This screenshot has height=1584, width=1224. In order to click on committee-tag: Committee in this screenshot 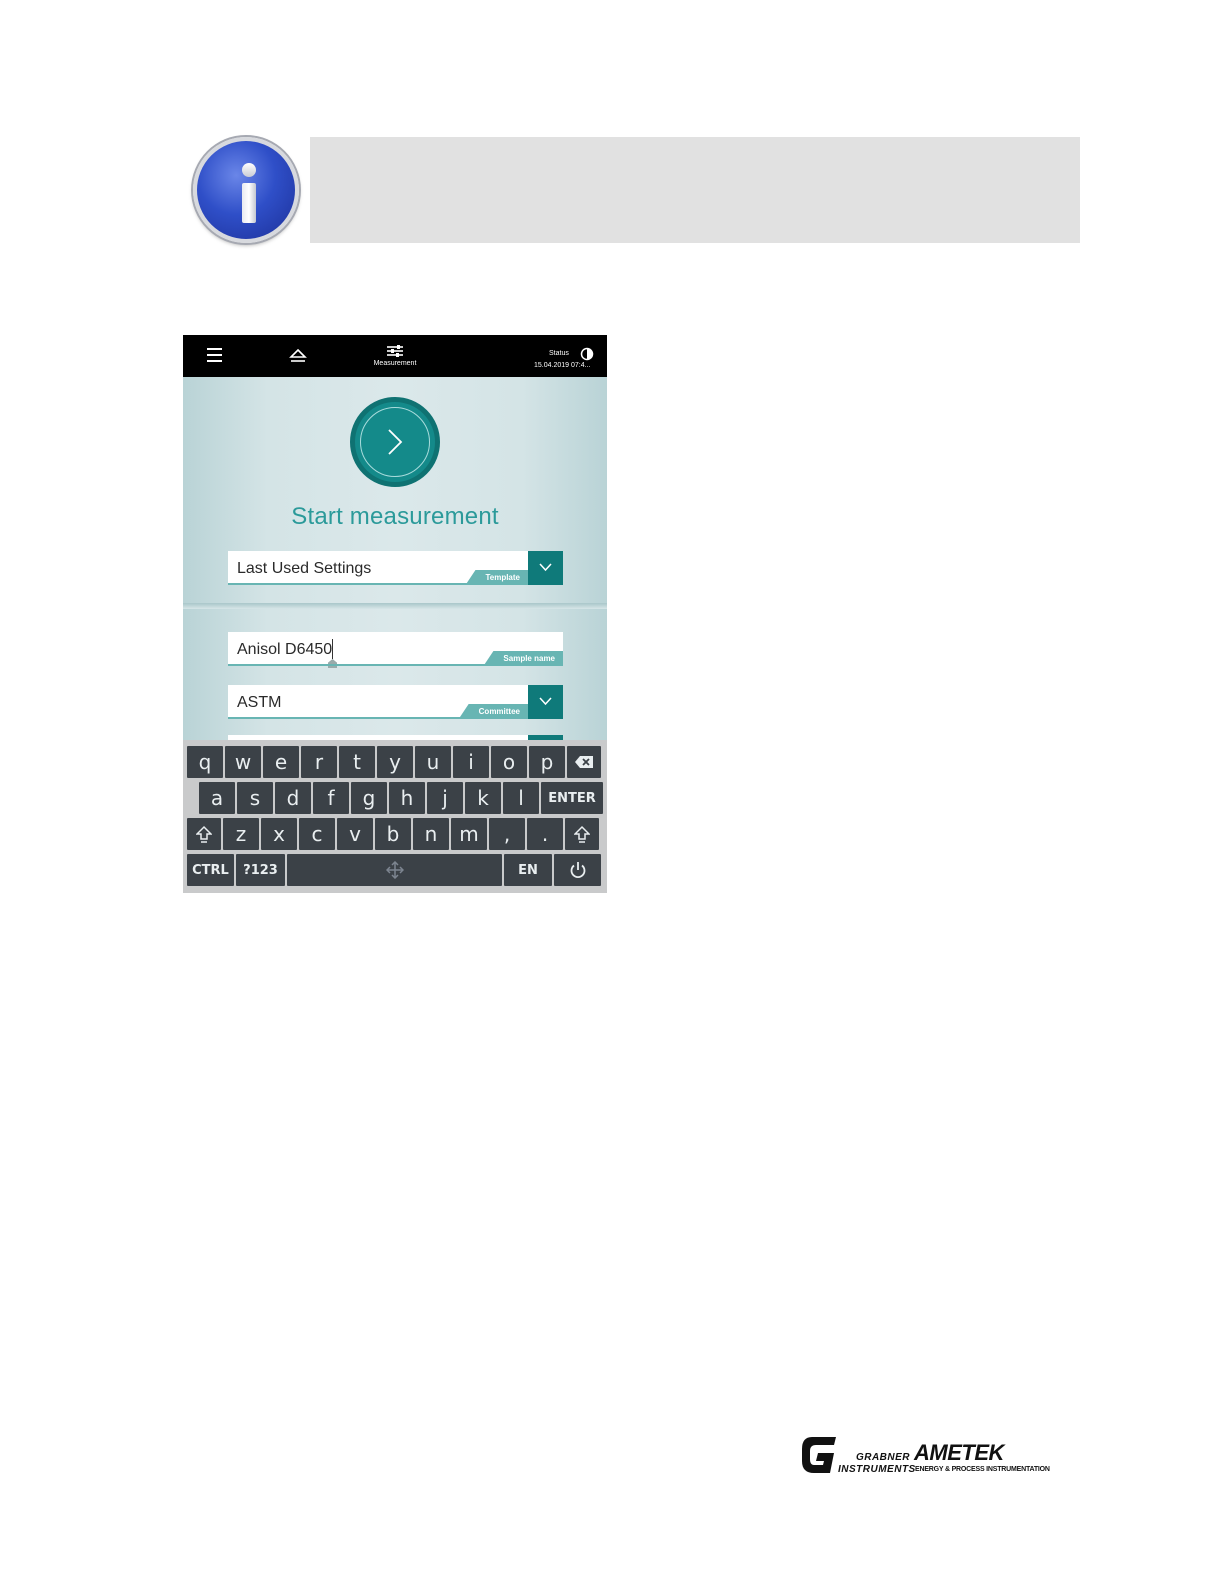, I will do `click(493, 711)`.